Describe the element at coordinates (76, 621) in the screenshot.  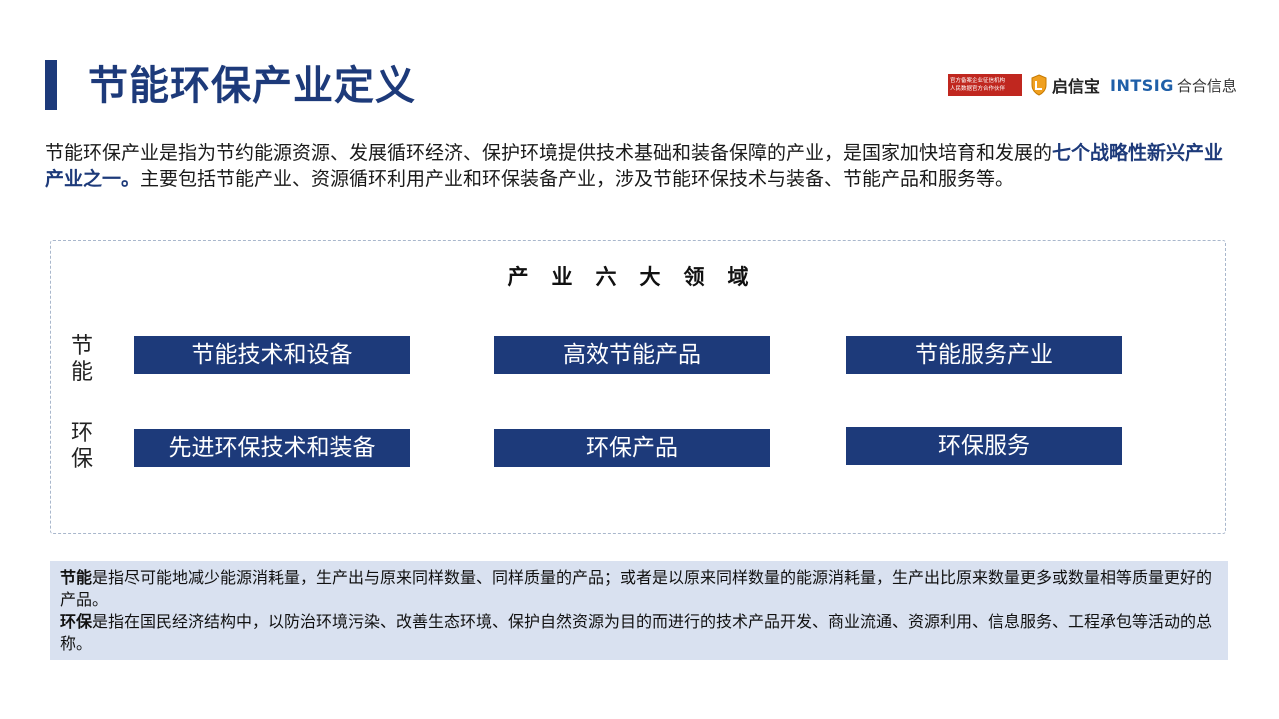
I see `definition-term: 环保` at that location.